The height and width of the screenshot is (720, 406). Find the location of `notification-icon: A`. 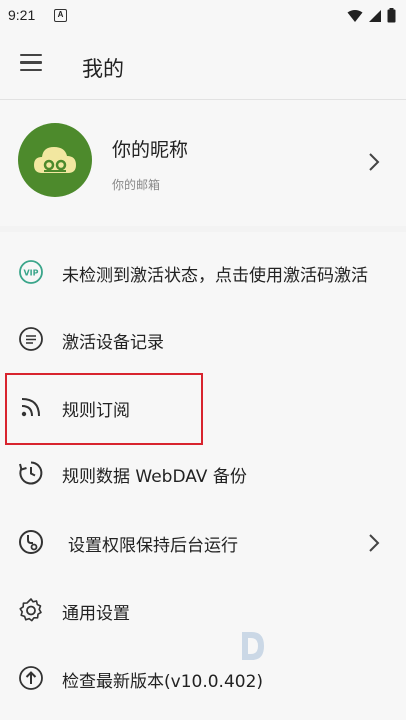

notification-icon: A is located at coordinates (60, 15).